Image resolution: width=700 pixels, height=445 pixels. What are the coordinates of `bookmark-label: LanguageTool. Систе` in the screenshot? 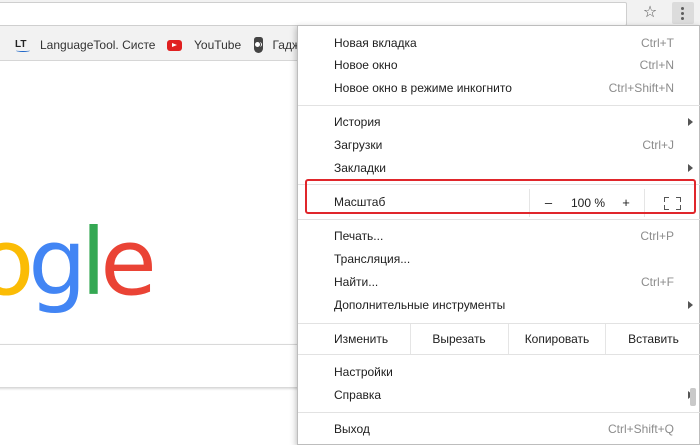 It's located at (98, 45).